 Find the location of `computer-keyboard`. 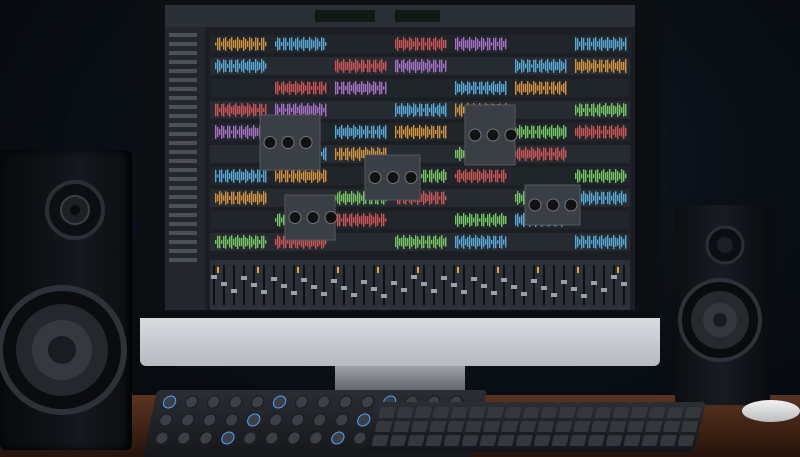

computer-keyboard is located at coordinates (535, 427).